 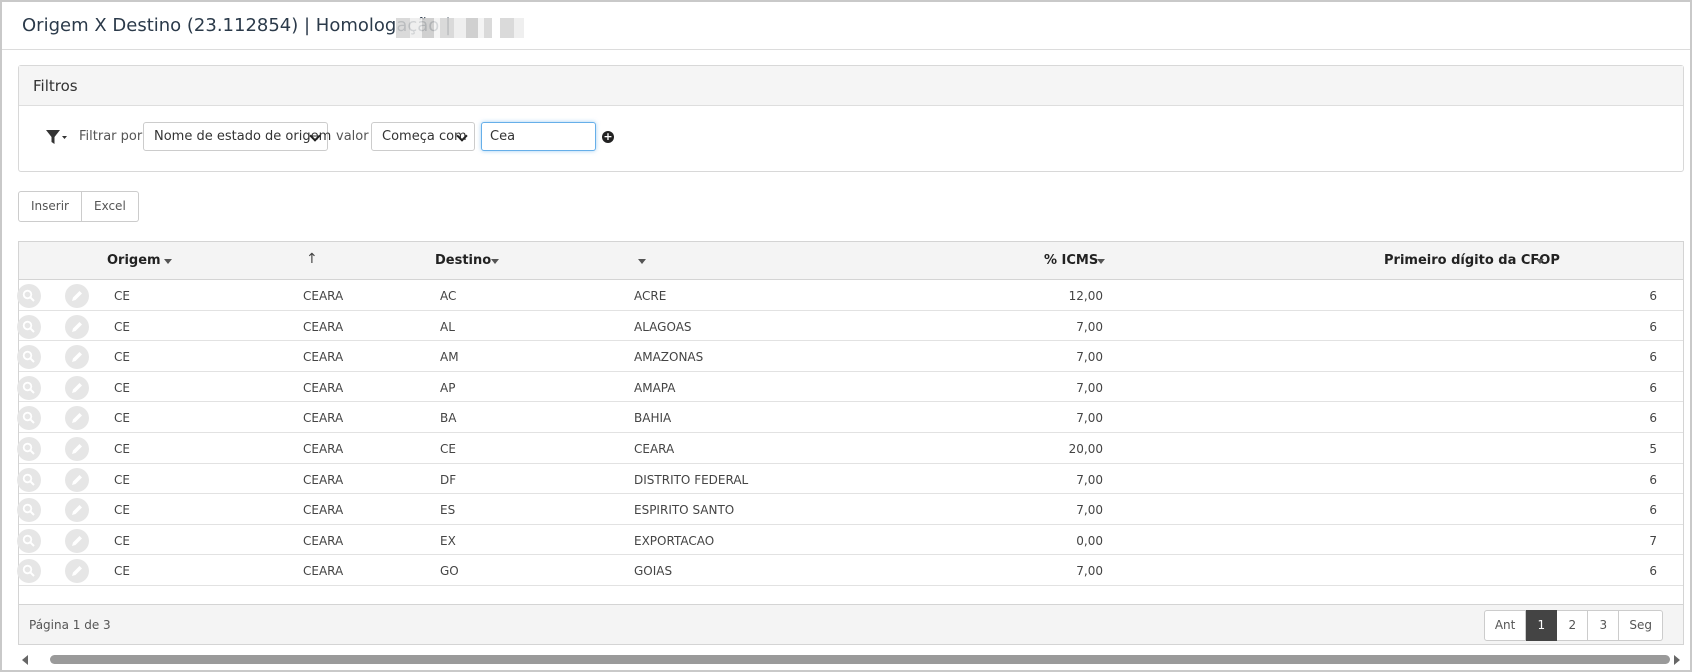 What do you see at coordinates (653, 418) in the screenshot?
I see `cell-nome-destino: BAHIA` at bounding box center [653, 418].